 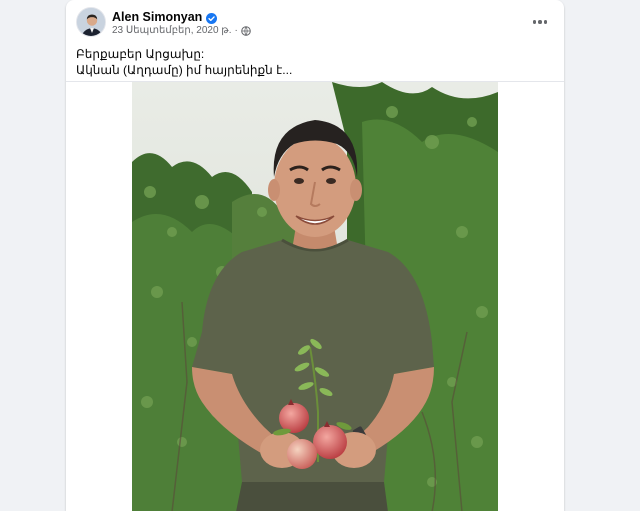 I want to click on post-text-line-1: Բերքաբեր Արցախը:, so click(x=140, y=54).